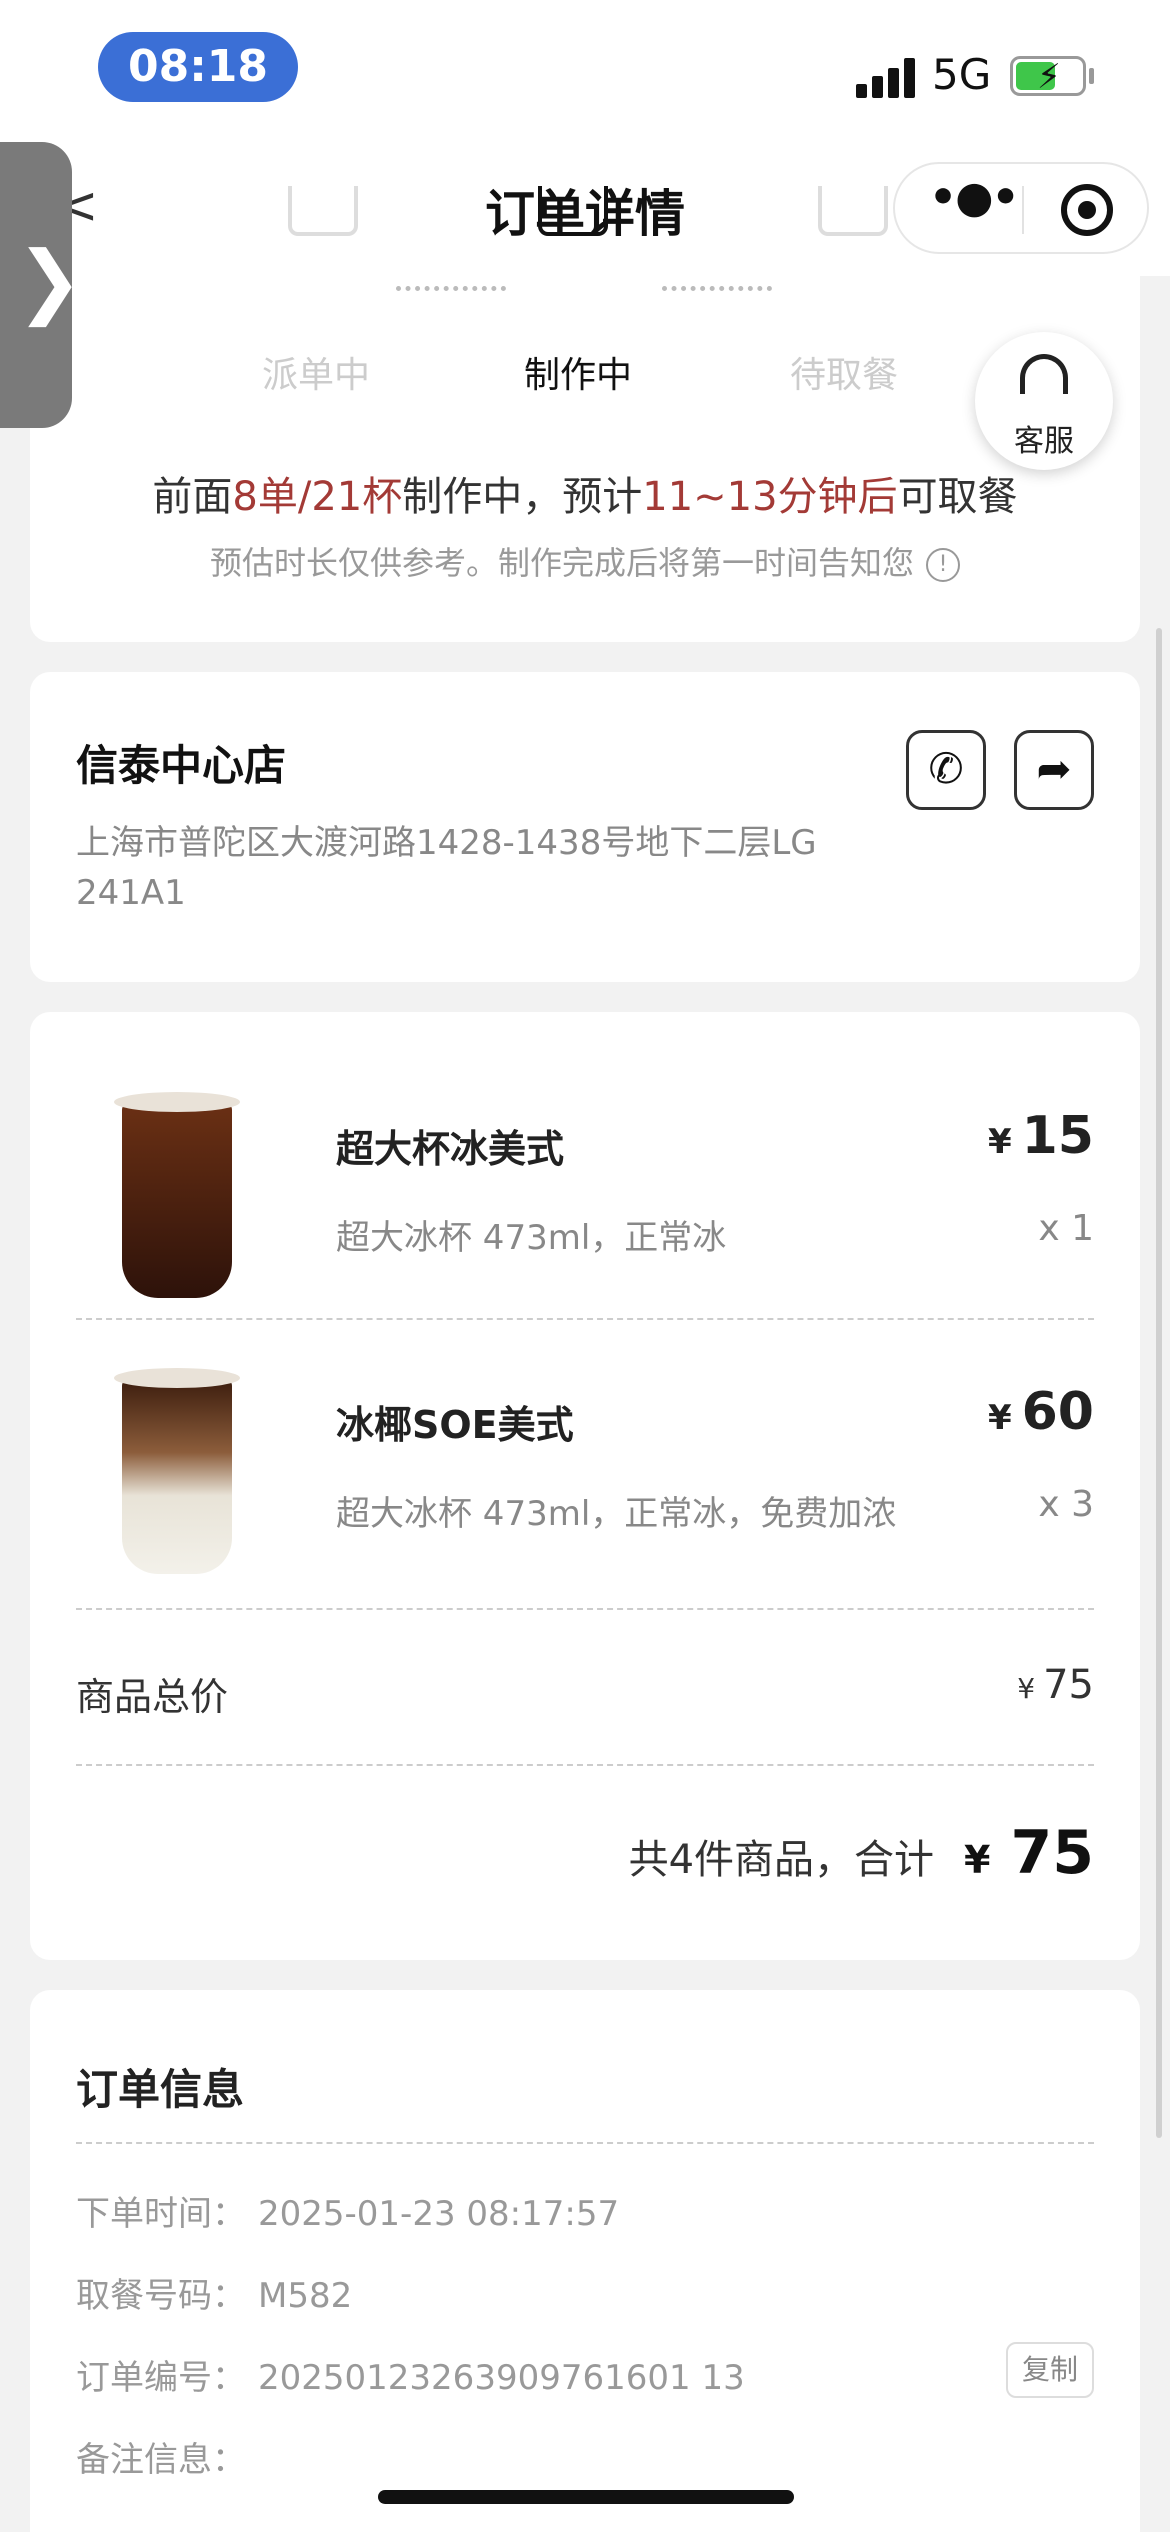 The height and width of the screenshot is (2532, 1170). I want to click on pickup-code-value: M582, so click(305, 2296).